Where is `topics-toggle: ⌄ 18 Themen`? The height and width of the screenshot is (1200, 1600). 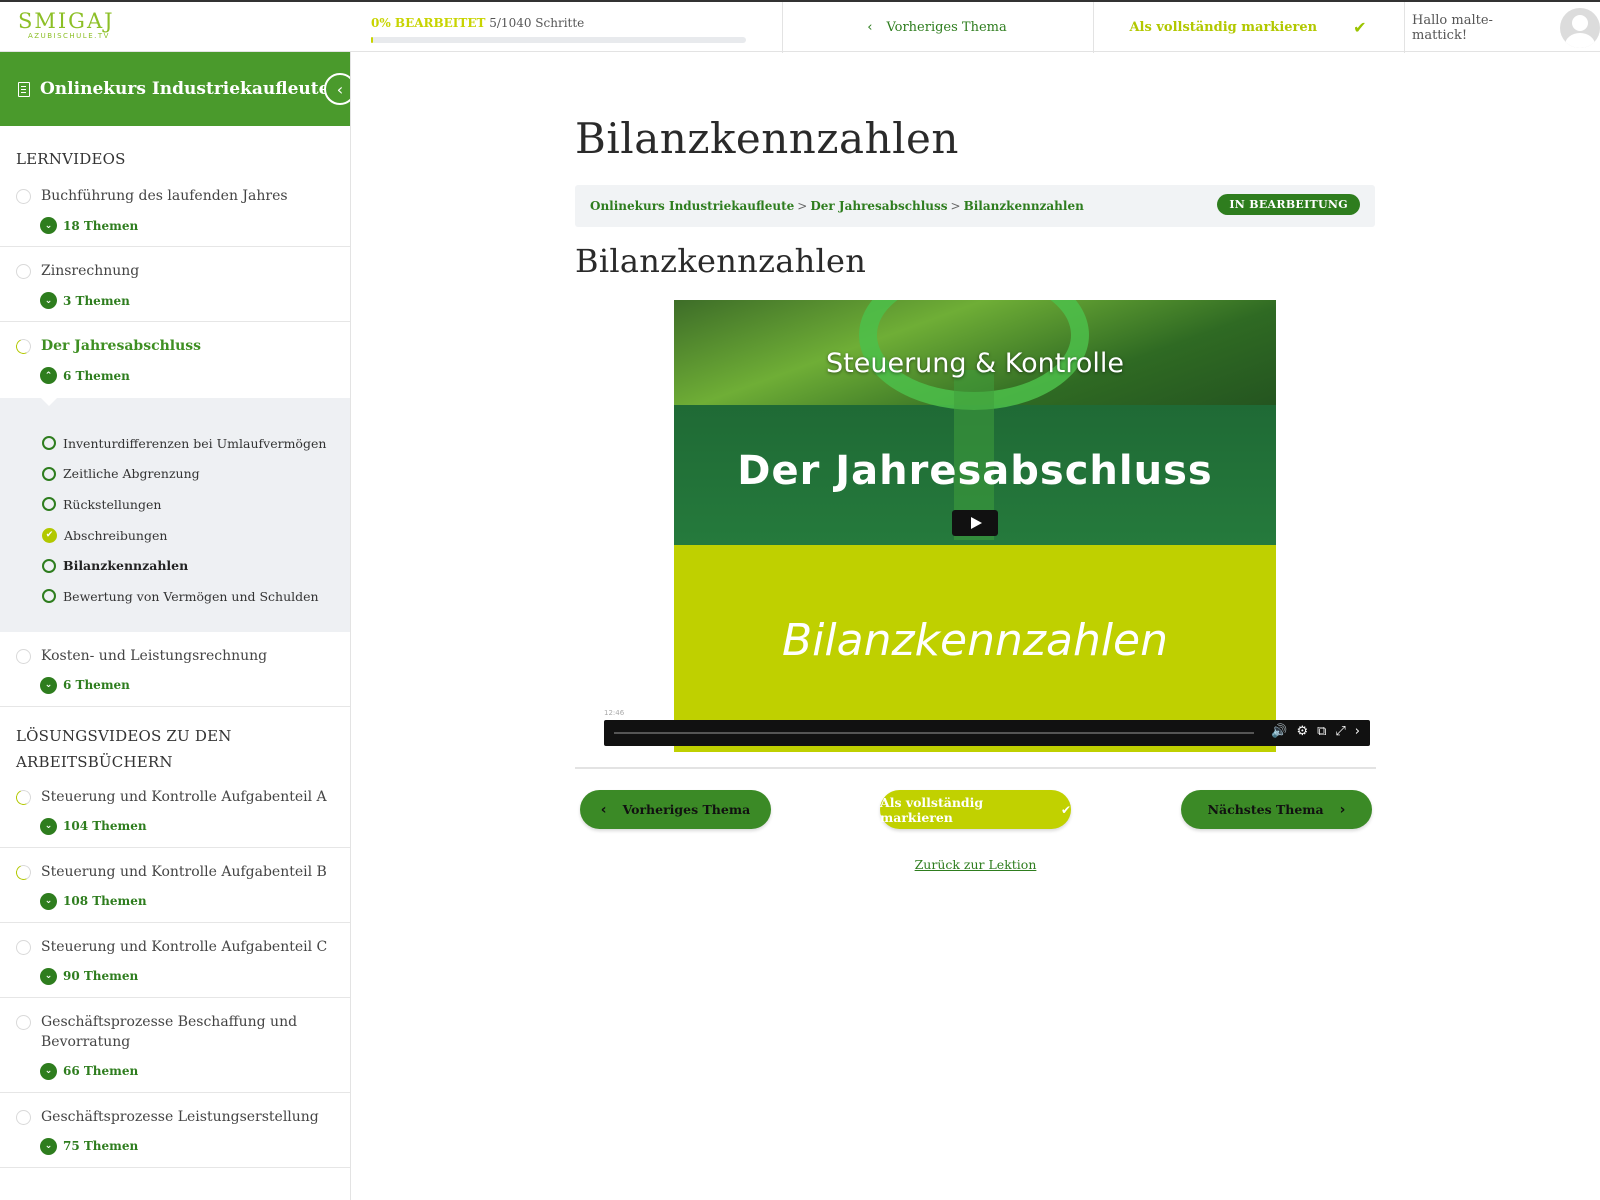 topics-toggle: ⌄ 18 Themen is located at coordinates (187, 225).